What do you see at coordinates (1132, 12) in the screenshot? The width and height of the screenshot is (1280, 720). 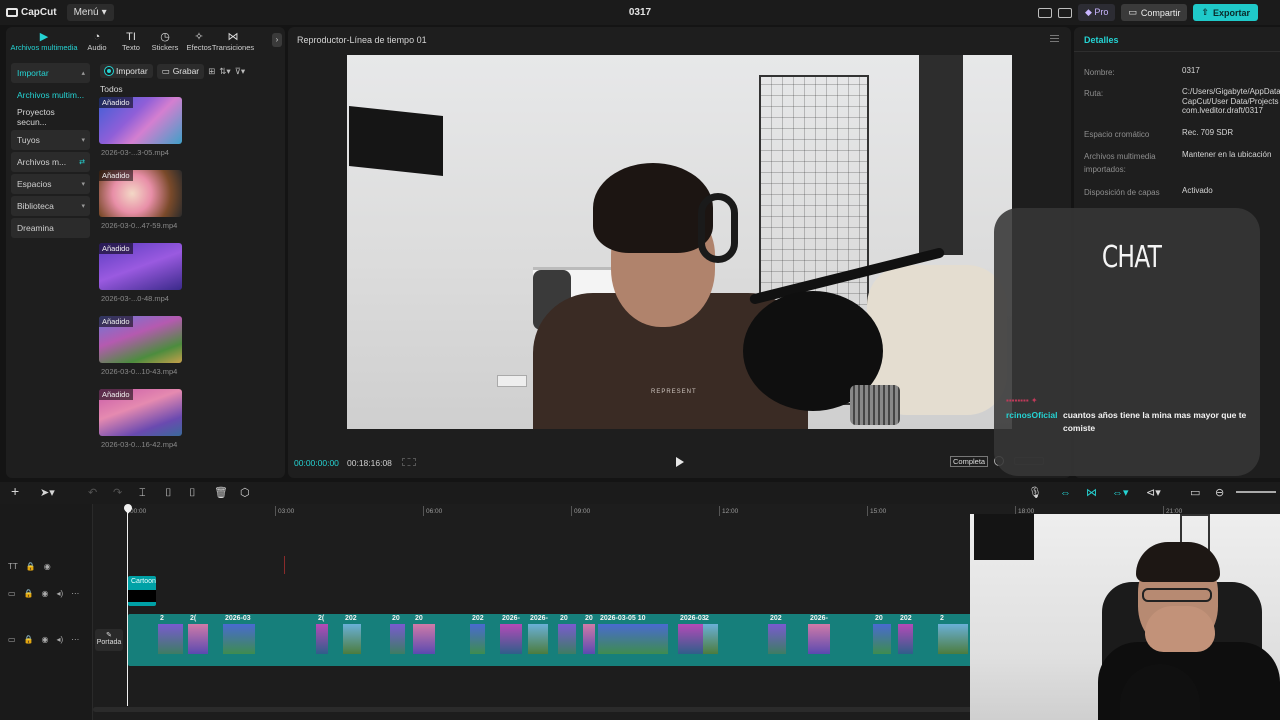 I see `share-icon: ▭` at bounding box center [1132, 12].